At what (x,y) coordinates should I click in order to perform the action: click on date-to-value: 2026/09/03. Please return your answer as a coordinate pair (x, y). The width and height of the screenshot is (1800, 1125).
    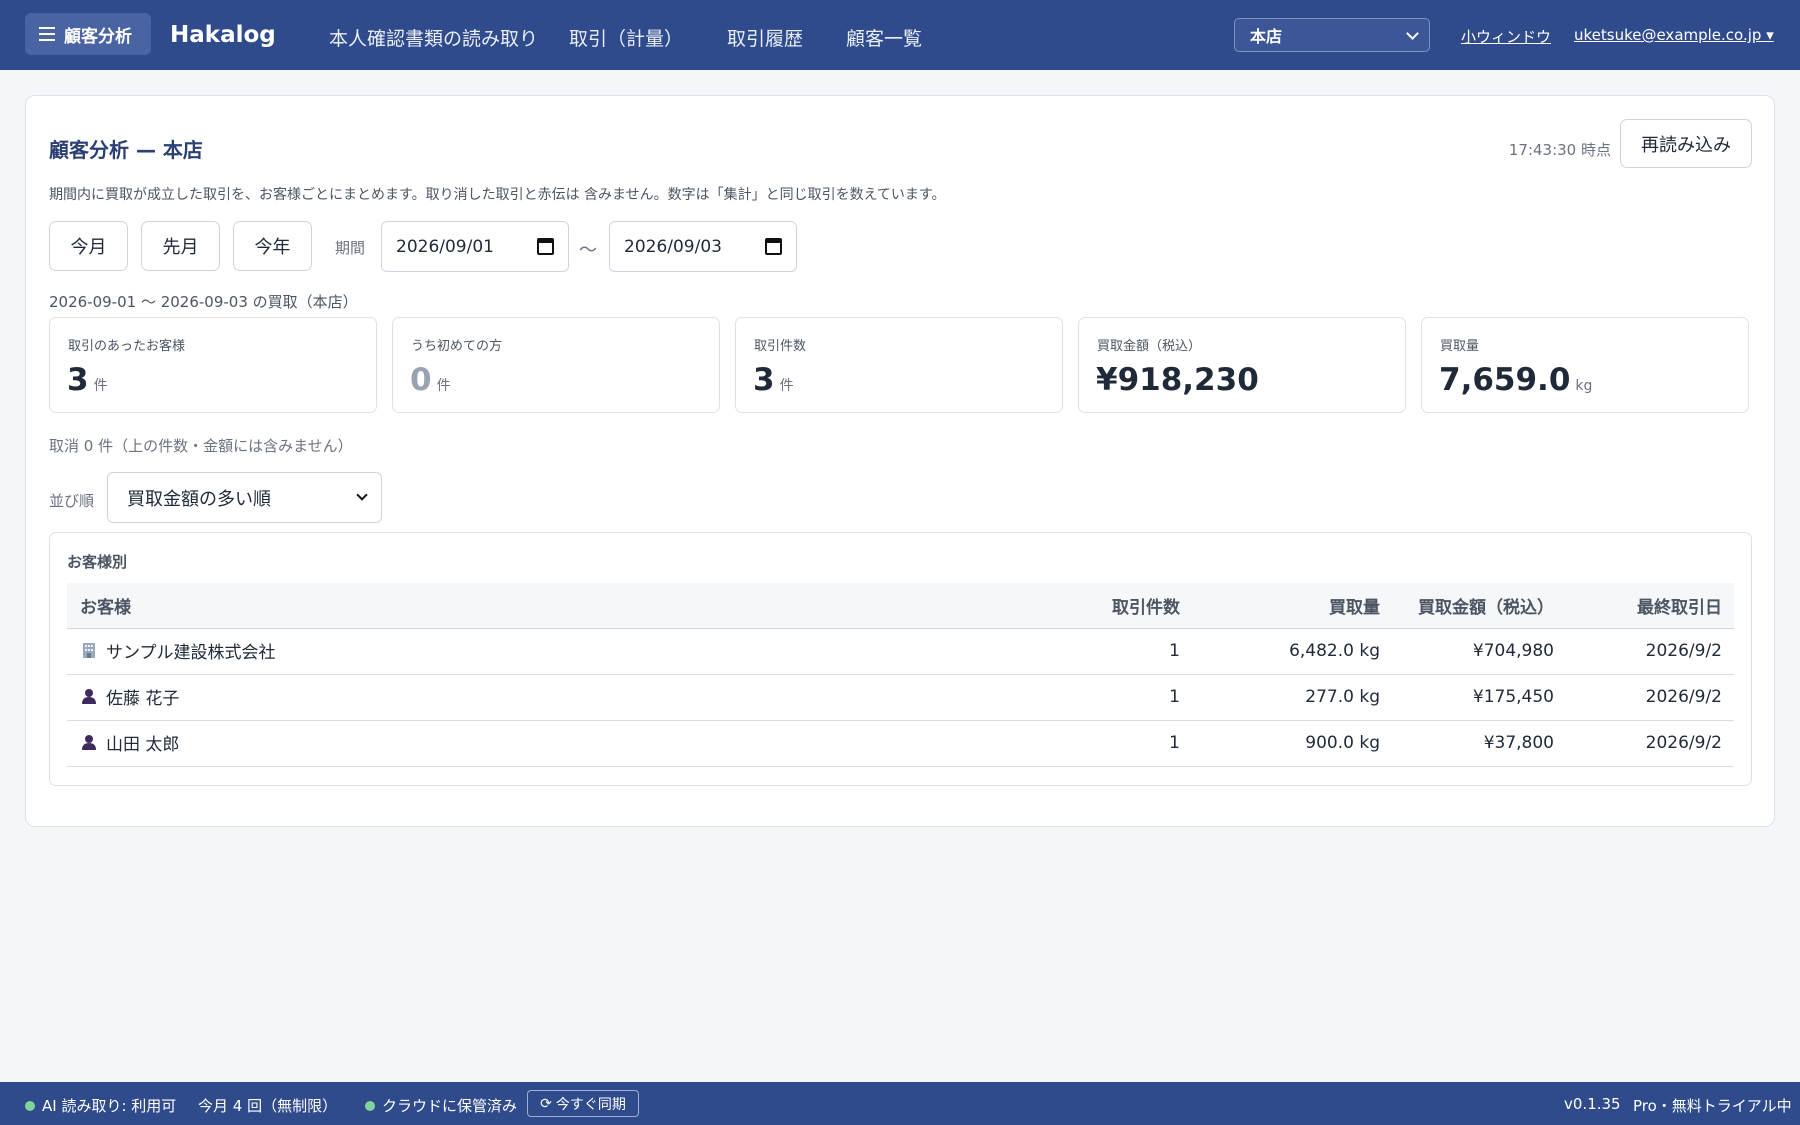
    Looking at the image, I should click on (673, 246).